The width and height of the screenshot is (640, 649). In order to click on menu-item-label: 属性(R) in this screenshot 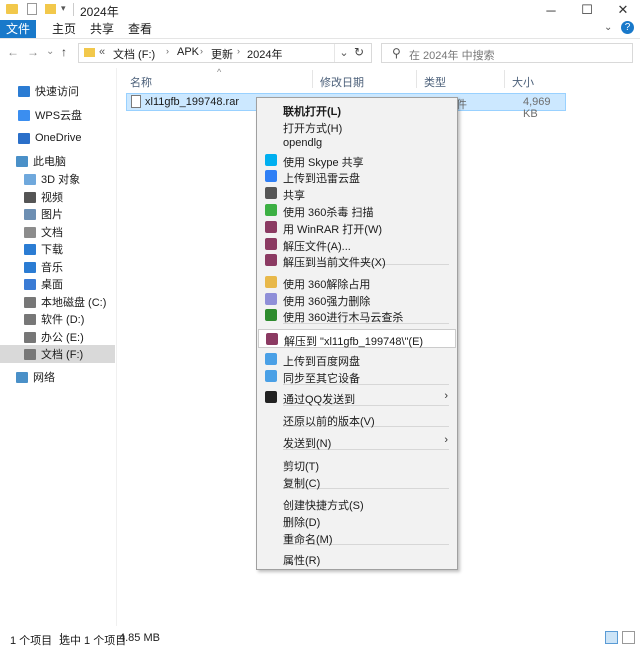, I will do `click(302, 561)`.